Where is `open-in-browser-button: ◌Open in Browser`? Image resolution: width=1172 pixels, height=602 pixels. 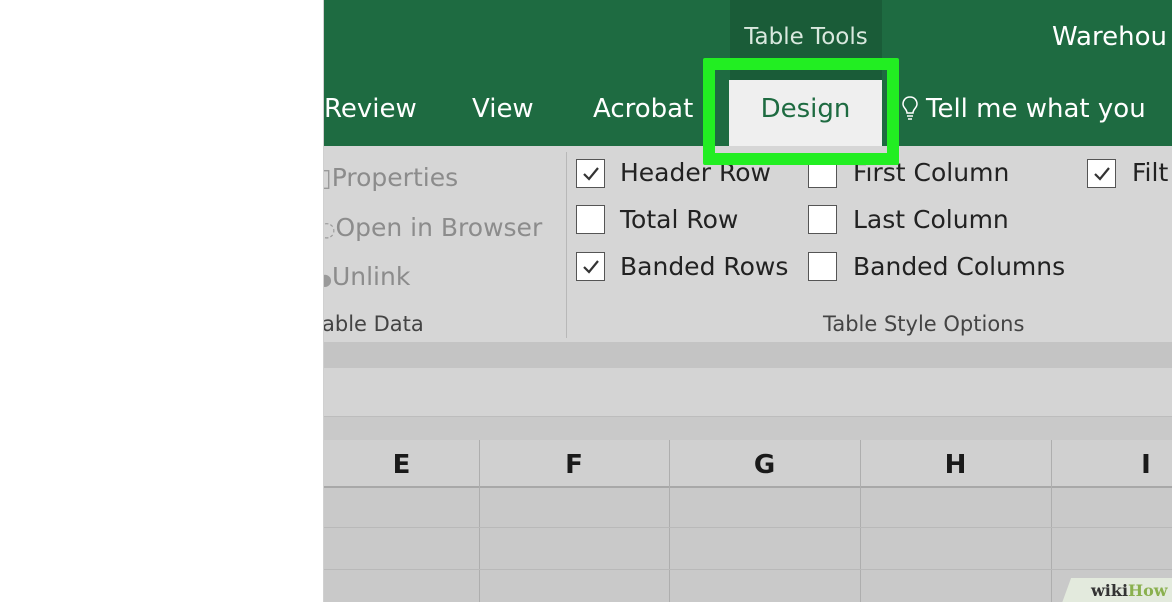
open-in-browser-button: ◌Open in Browser is located at coordinates (433, 227).